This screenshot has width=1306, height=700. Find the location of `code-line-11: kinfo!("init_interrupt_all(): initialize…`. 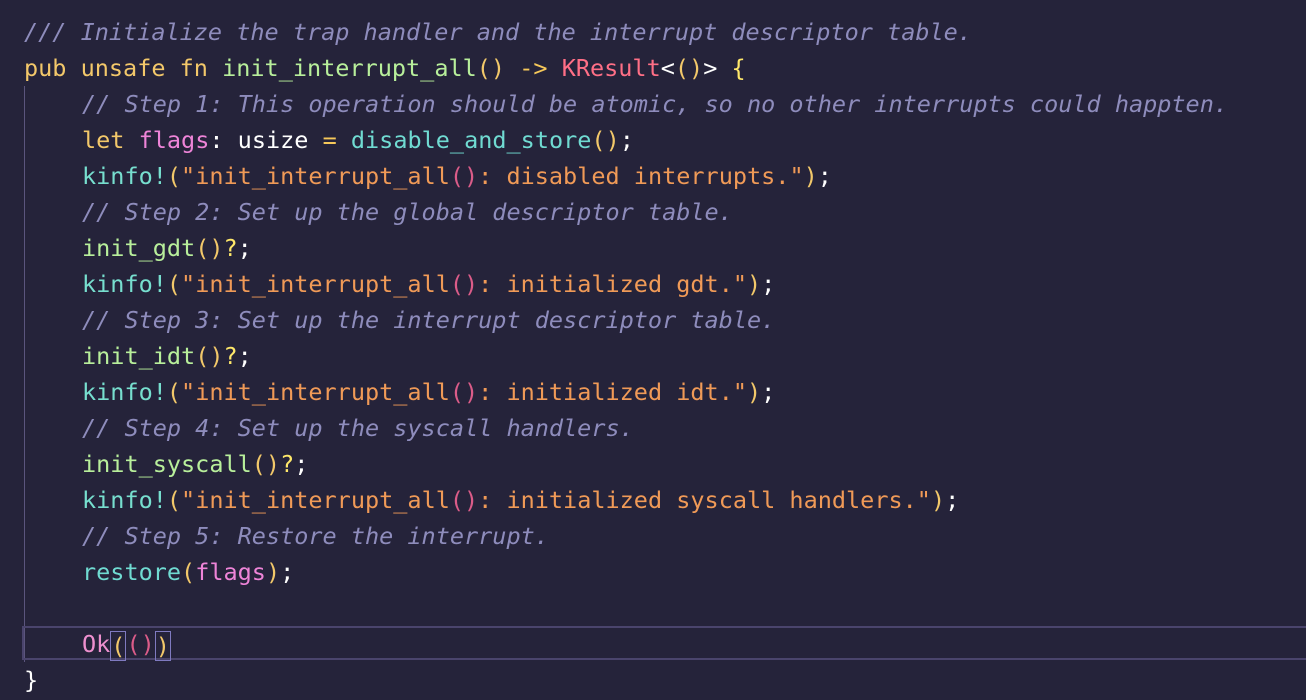

code-line-11: kinfo!("init_interrupt_all(): initialize… is located at coordinates (653, 392).